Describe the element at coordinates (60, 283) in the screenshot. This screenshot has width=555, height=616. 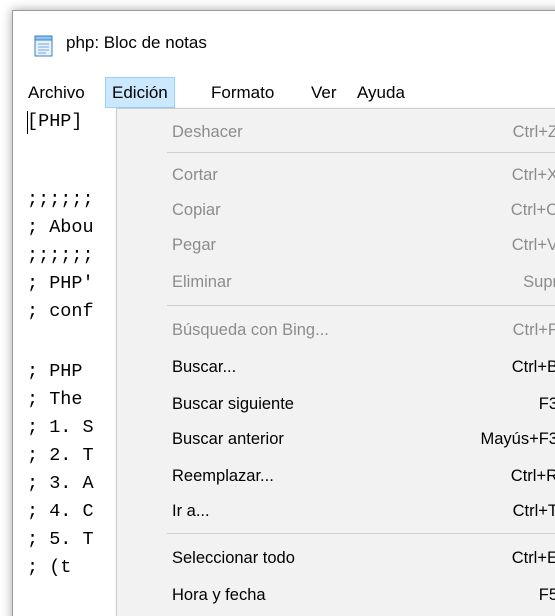
I see `editor-line: ; PHP'` at that location.